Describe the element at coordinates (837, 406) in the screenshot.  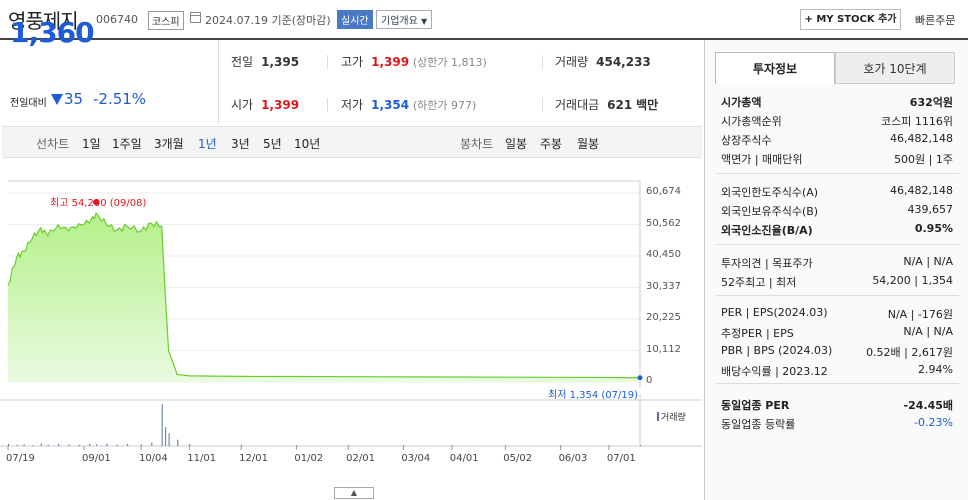
I see `info-row: 동일업종 PER -24.45배` at that location.